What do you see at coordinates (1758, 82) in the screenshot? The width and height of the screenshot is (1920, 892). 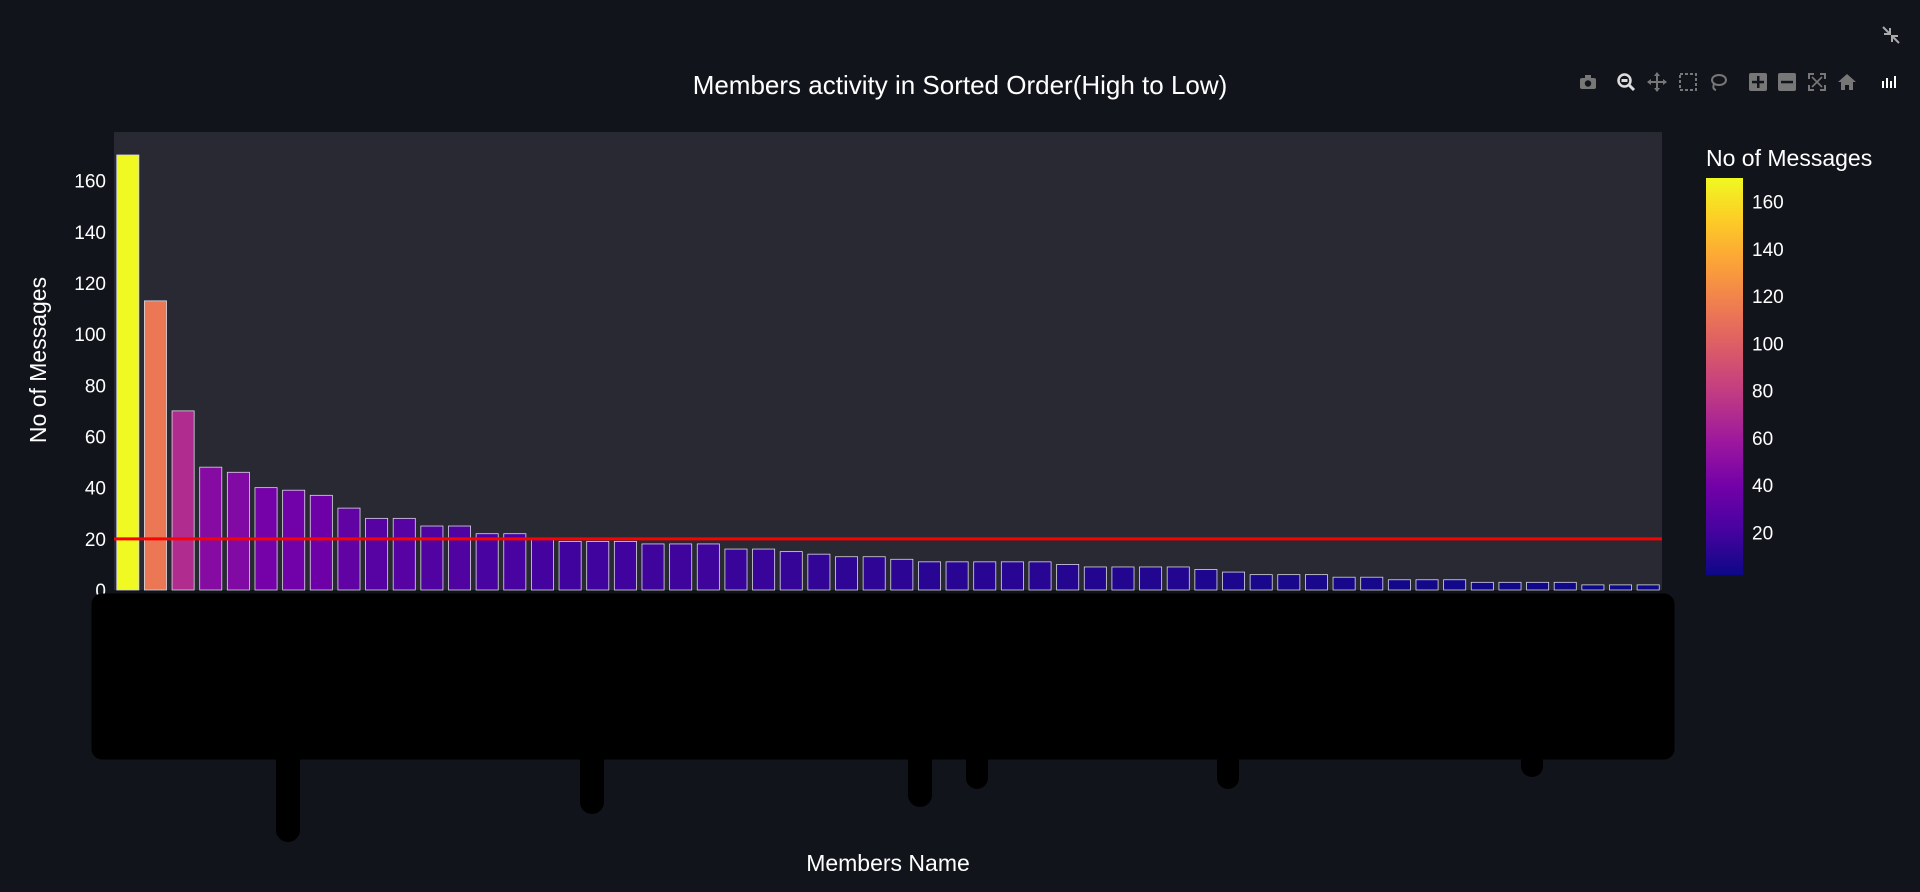 I see `zoom-in-icon` at bounding box center [1758, 82].